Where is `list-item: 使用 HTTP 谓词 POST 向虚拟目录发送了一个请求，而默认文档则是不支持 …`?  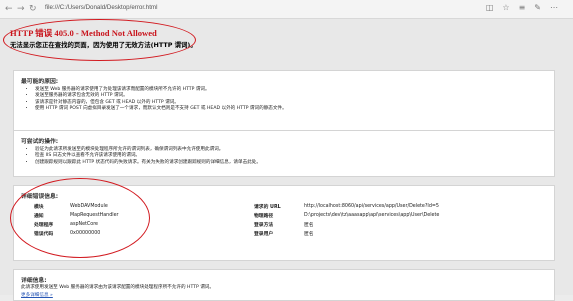 list-item: 使用 HTTP 谓词 POST 向虚拟目录发送了一个请求，而默认文档则是不支持 … is located at coordinates (297, 109).